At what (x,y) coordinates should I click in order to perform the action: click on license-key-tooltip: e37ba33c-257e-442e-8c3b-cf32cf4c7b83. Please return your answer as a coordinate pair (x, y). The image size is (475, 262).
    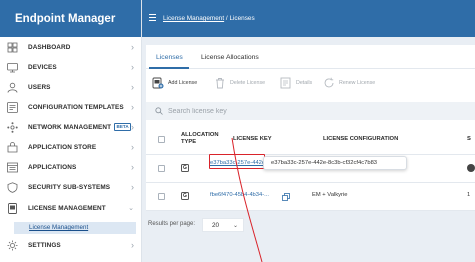
    Looking at the image, I should click on (335, 163).